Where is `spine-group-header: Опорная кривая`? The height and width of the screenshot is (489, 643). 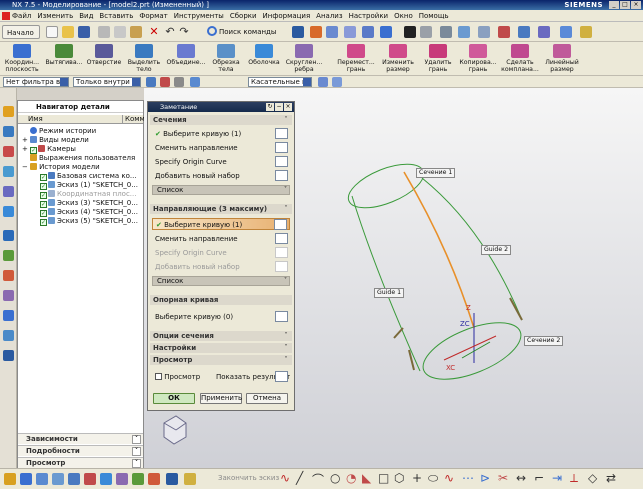 spine-group-header: Опорная кривая is located at coordinates (221, 300).